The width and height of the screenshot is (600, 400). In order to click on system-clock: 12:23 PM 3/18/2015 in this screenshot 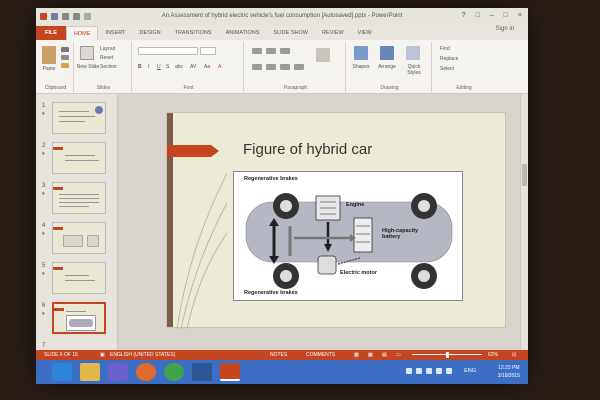, I will do `click(509, 372)`.